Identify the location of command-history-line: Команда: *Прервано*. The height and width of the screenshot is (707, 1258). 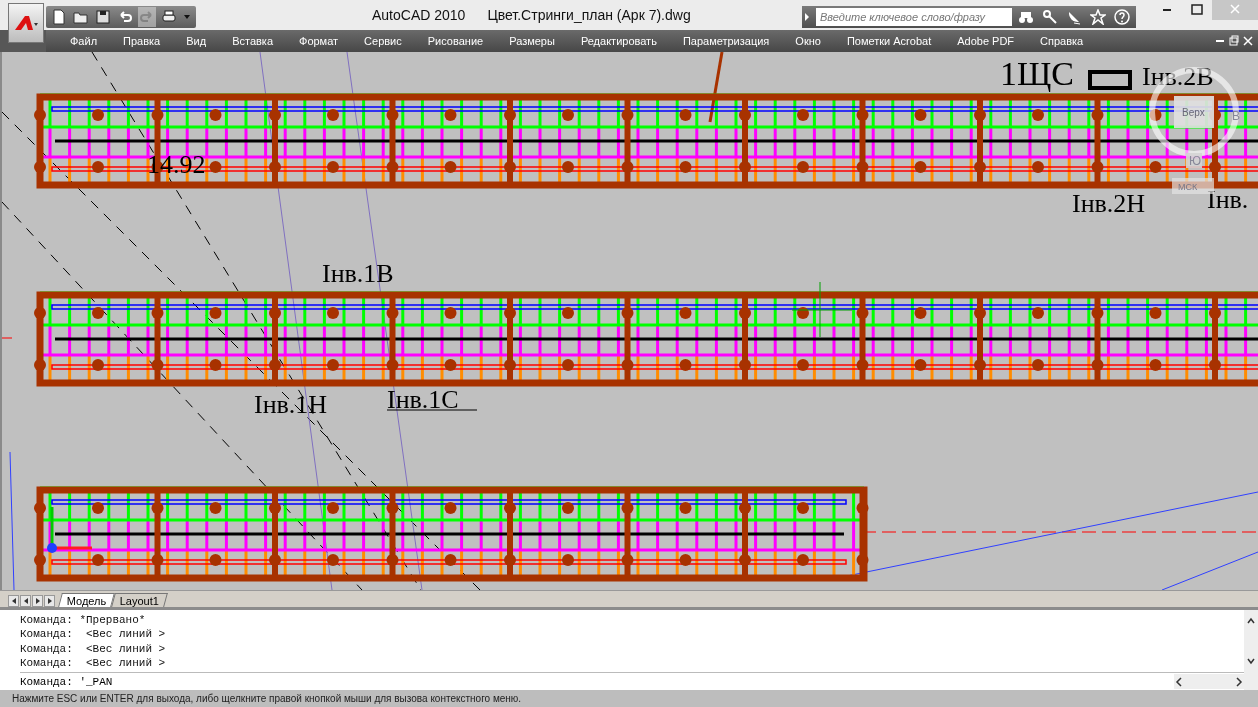
(83, 620).